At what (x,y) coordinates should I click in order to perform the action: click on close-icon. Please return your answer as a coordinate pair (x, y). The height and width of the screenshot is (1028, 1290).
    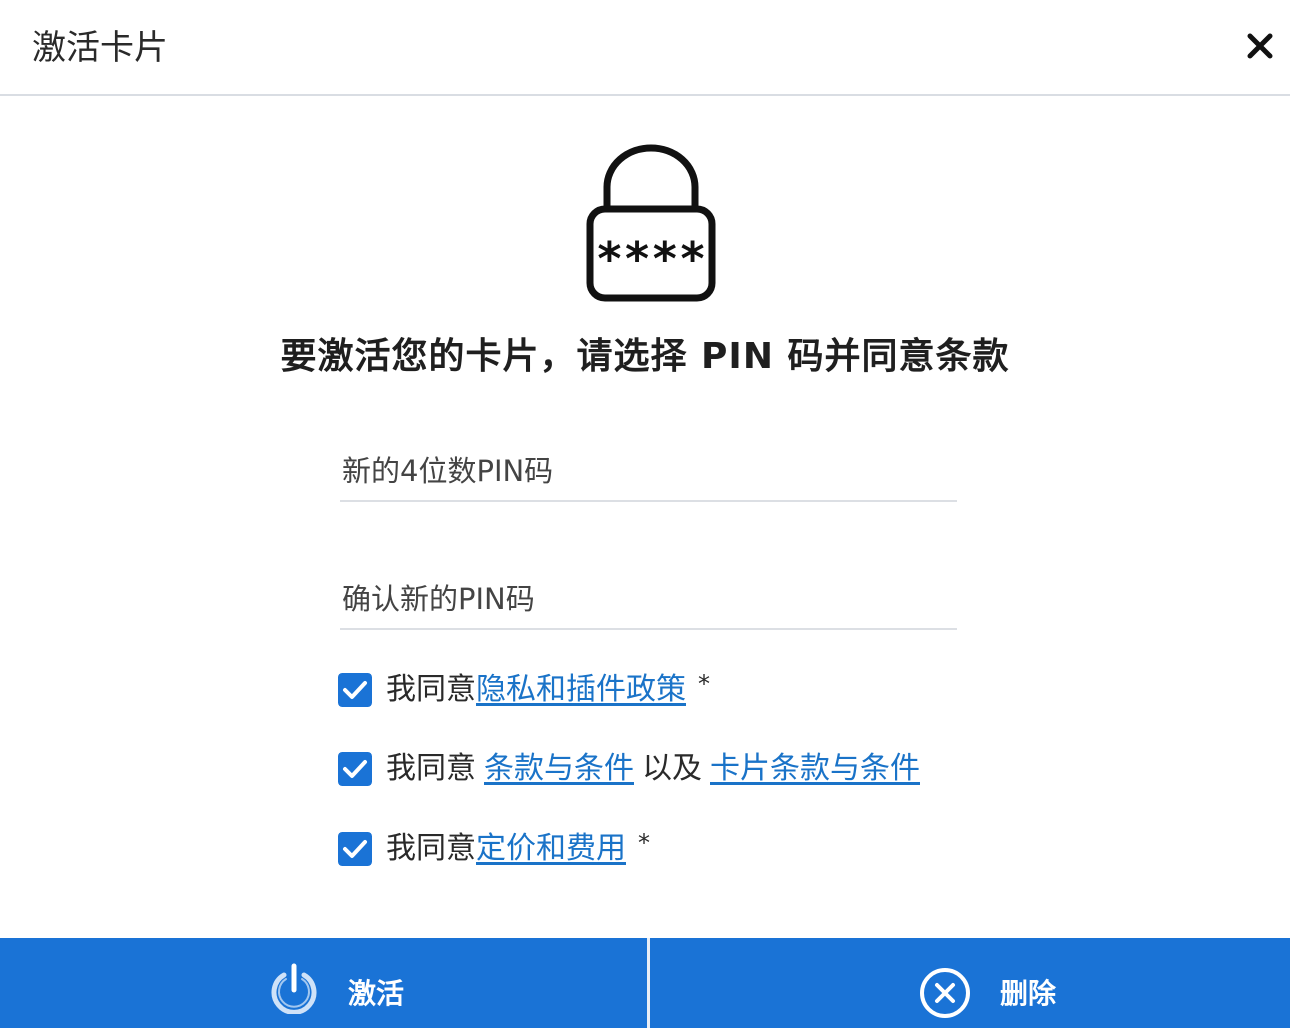
    Looking at the image, I should click on (1260, 46).